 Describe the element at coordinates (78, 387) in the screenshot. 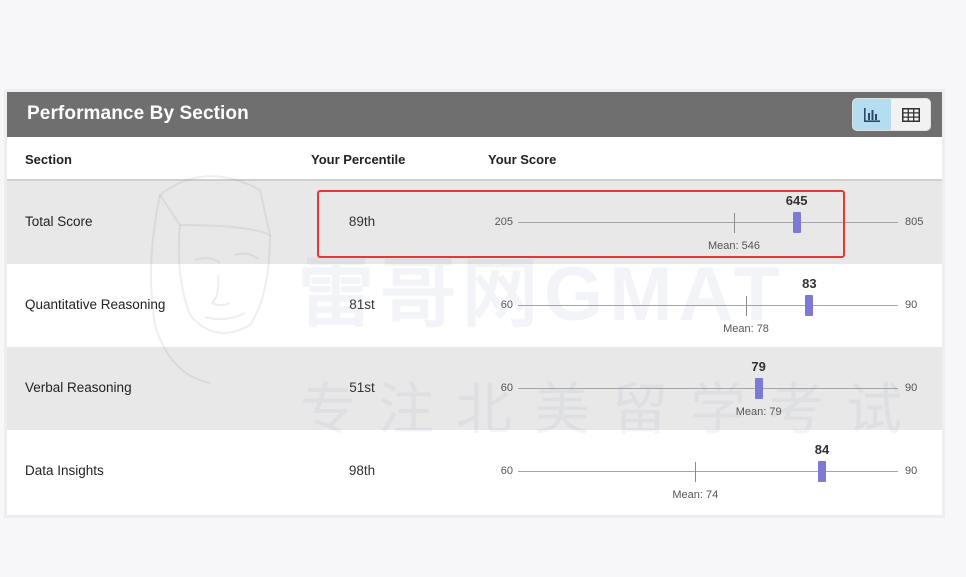

I see `section-name: Verbal Reasoning` at that location.